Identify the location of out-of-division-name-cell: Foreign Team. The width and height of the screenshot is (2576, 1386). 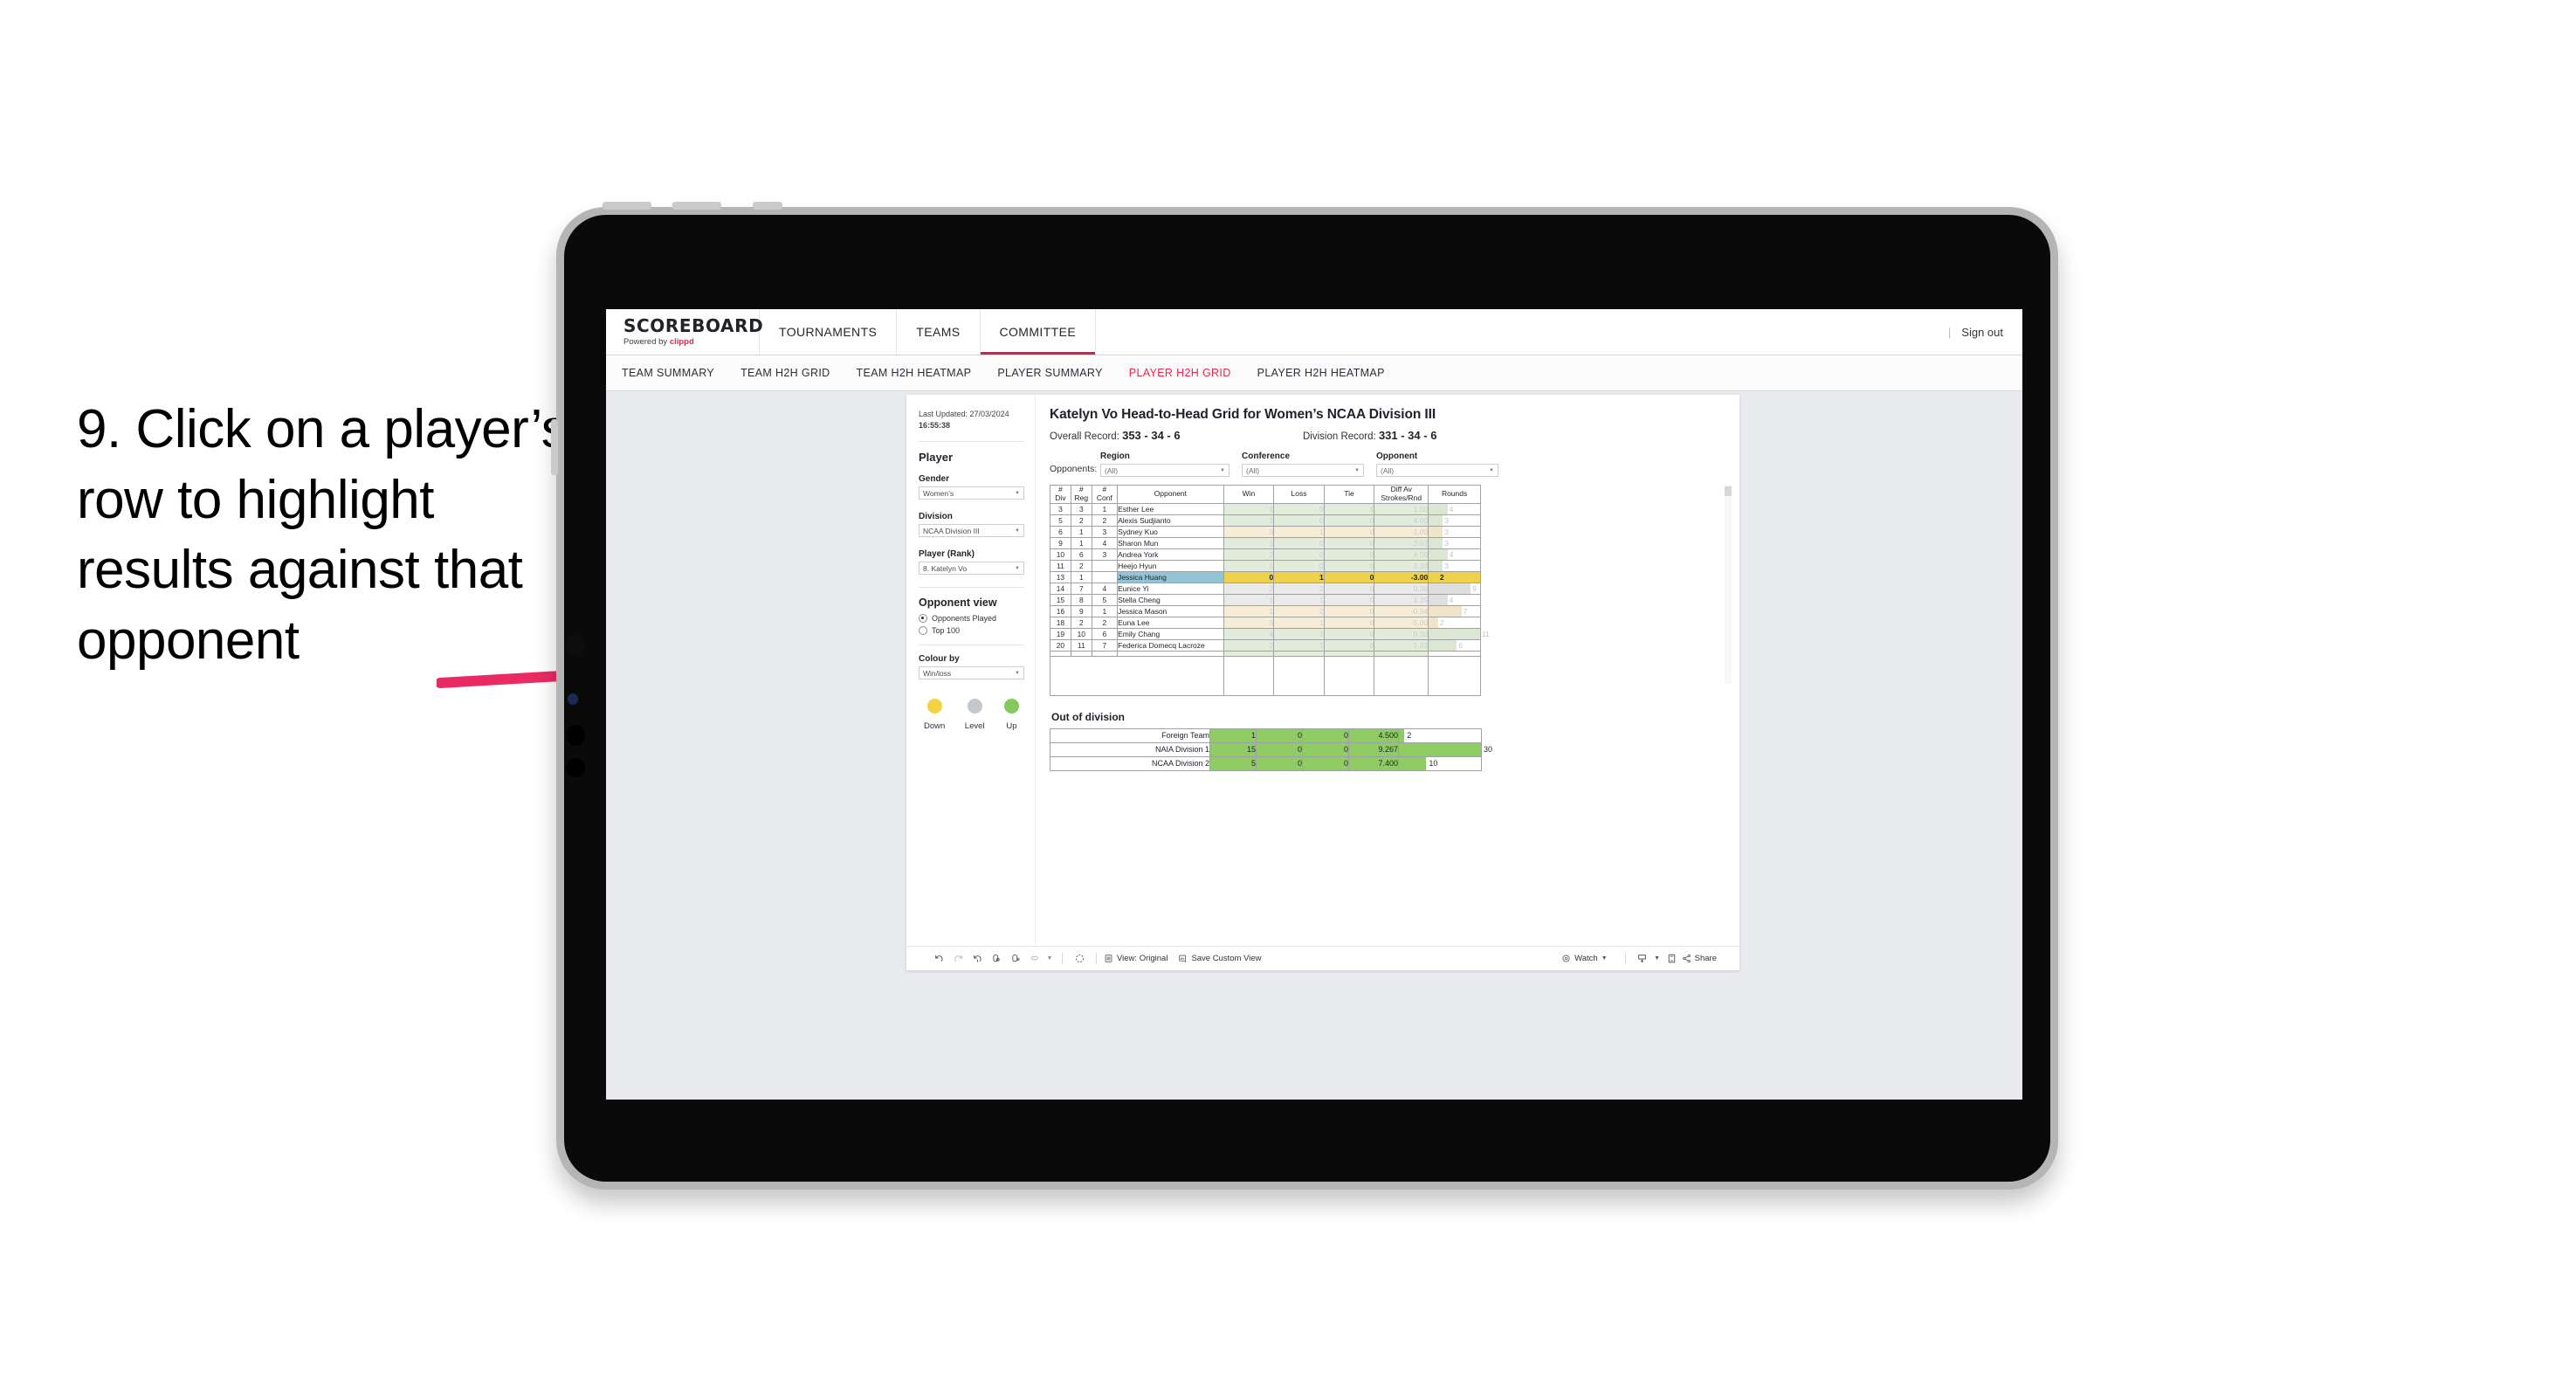
(1130, 735).